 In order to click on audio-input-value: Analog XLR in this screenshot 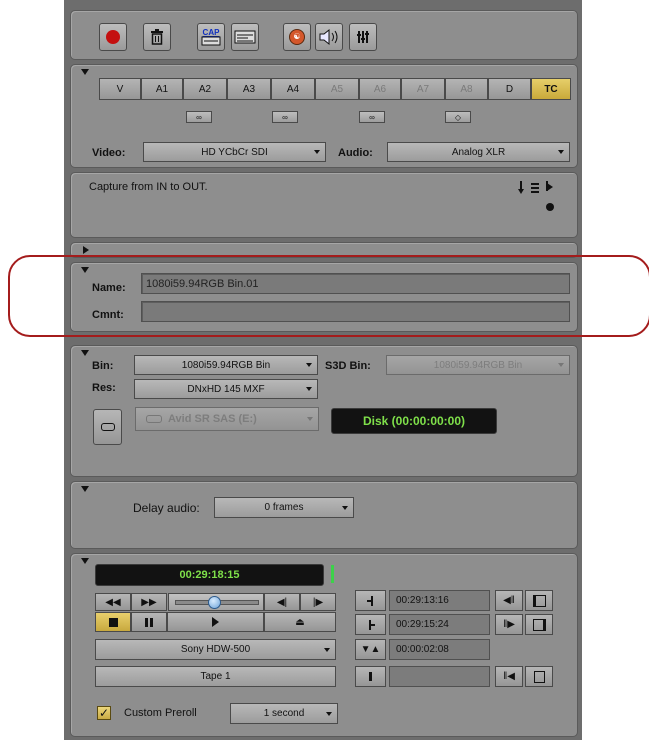, I will do `click(478, 152)`.